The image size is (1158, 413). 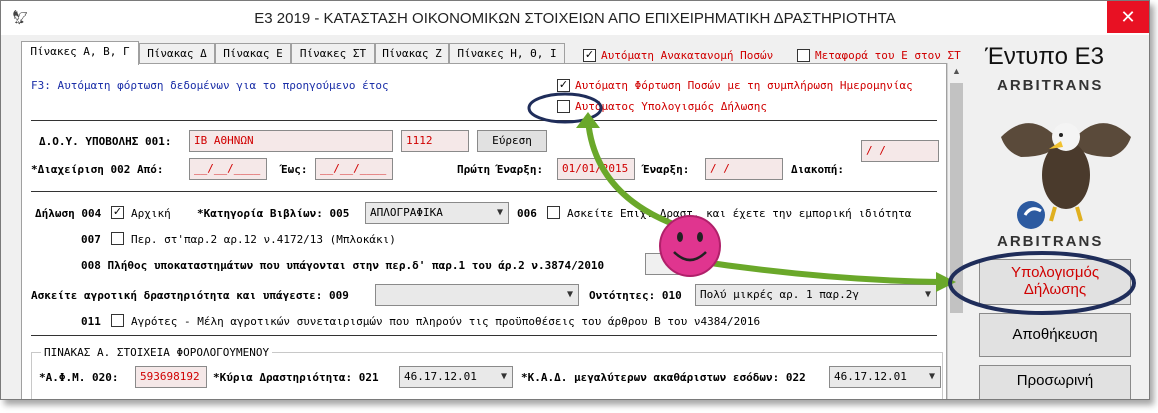 What do you see at coordinates (1042, 283) in the screenshot?
I see `calc-button-highlight-ring` at bounding box center [1042, 283].